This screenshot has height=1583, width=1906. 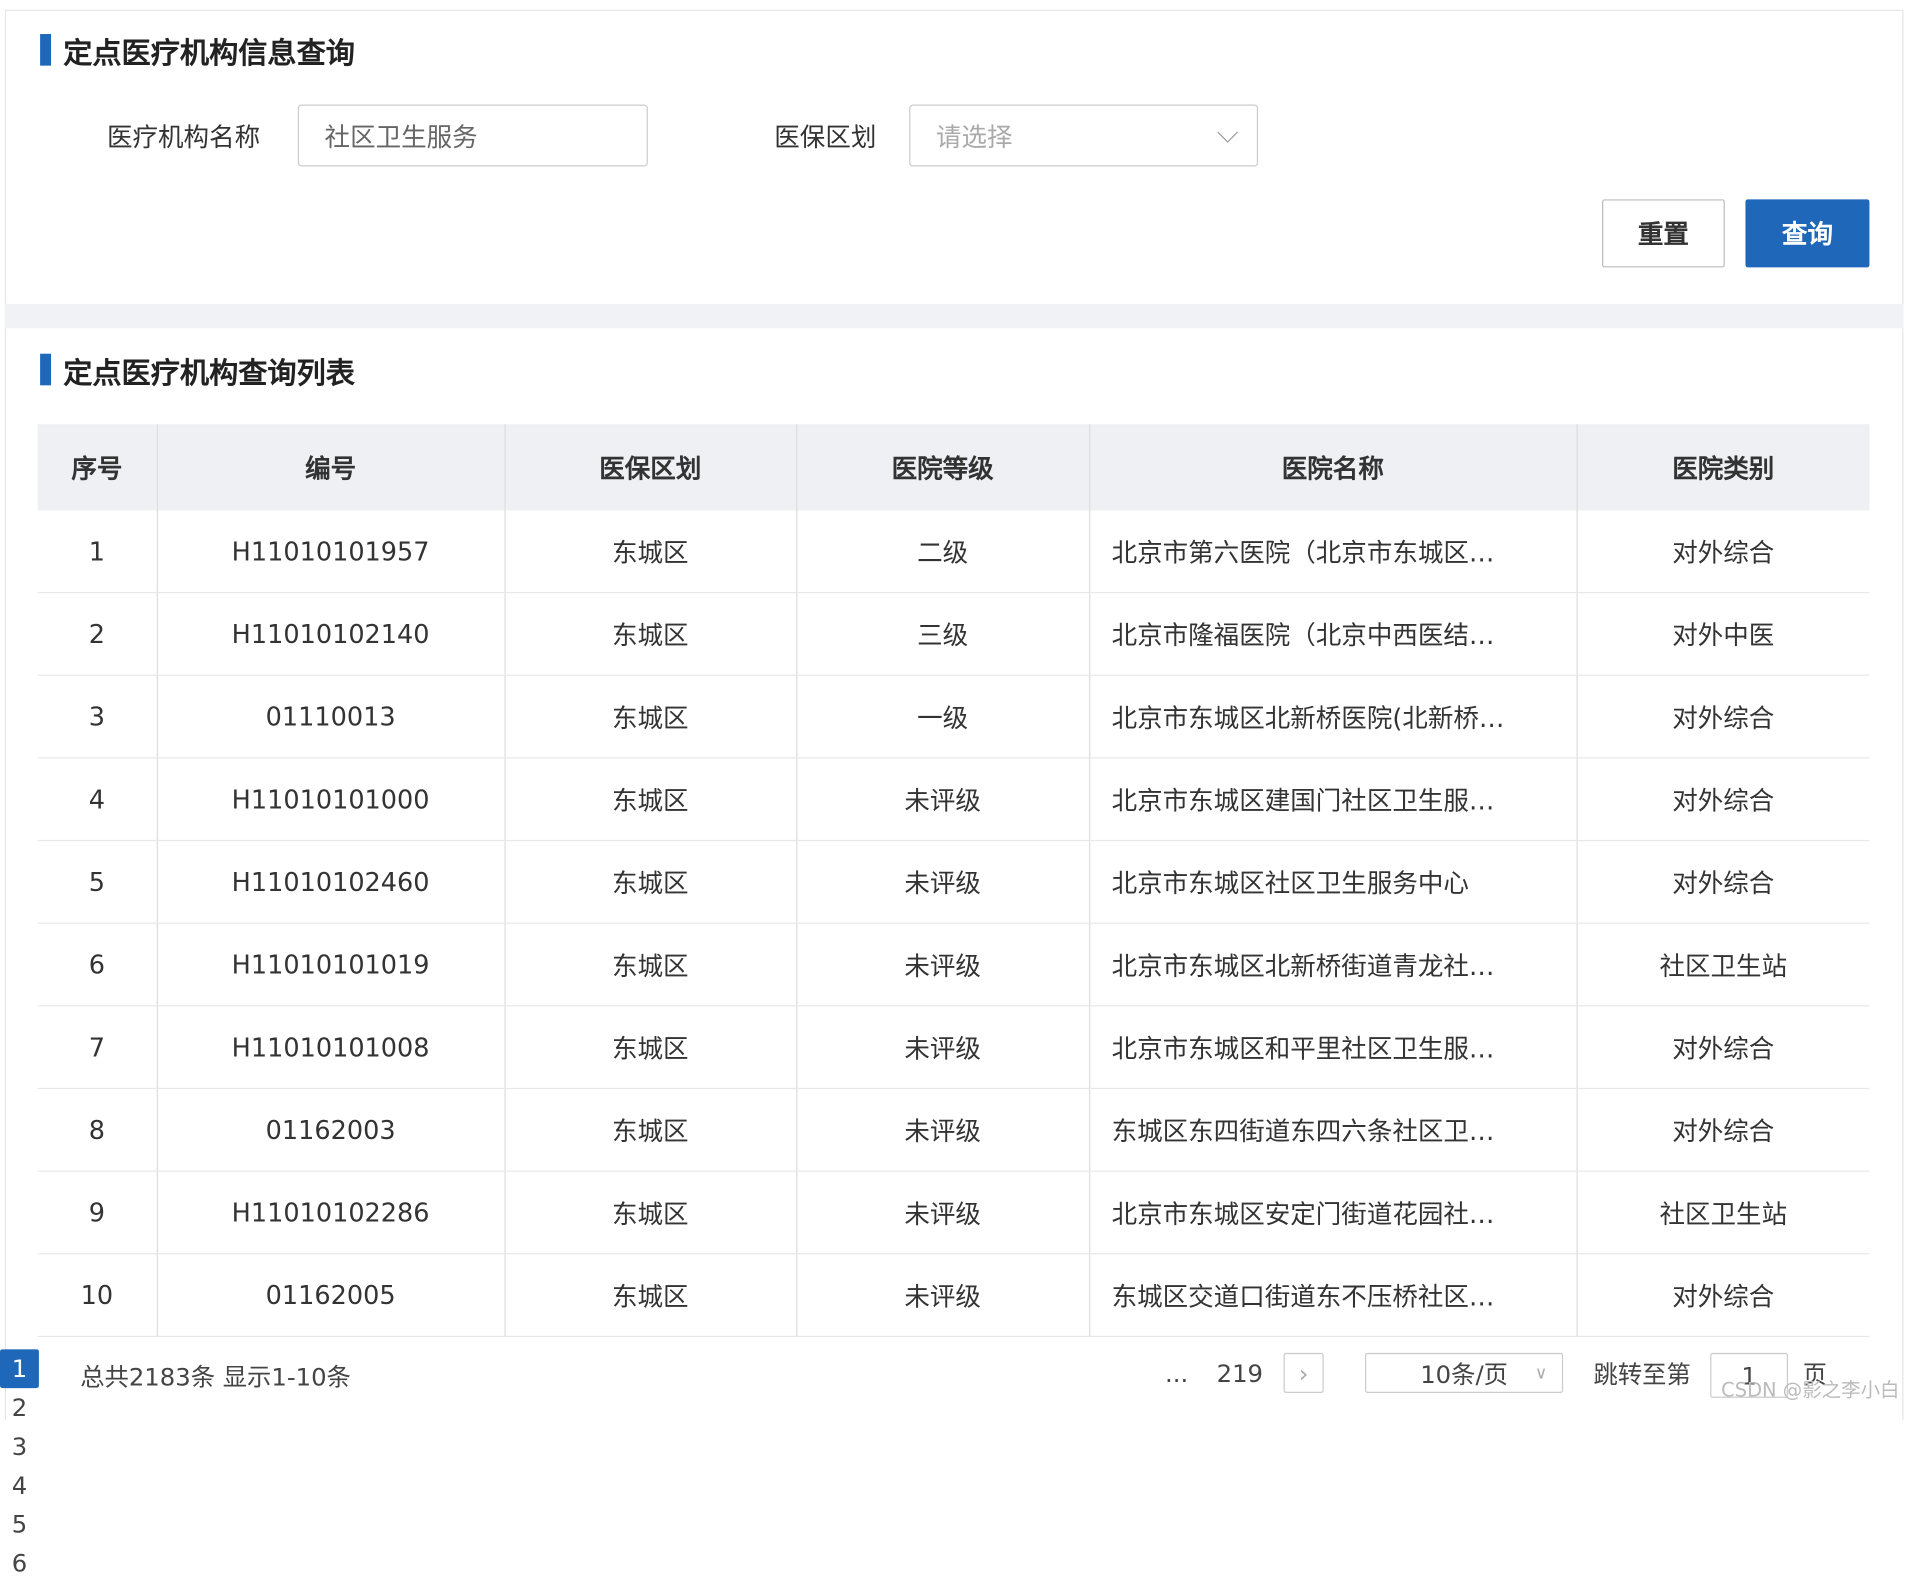 What do you see at coordinates (97, 1130) in the screenshot?
I see `cell-row-index: 8` at bounding box center [97, 1130].